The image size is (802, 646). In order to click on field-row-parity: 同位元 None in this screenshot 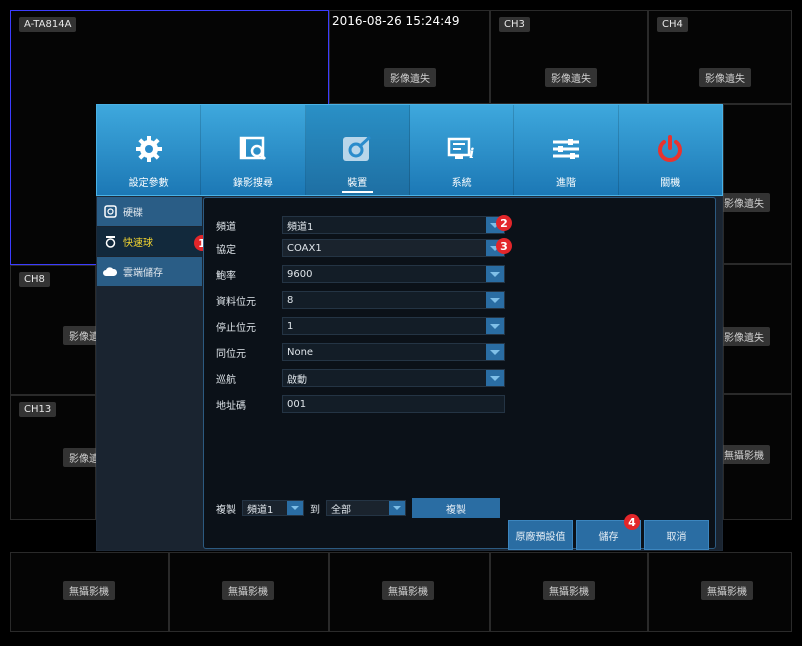, I will do `click(360, 352)`.